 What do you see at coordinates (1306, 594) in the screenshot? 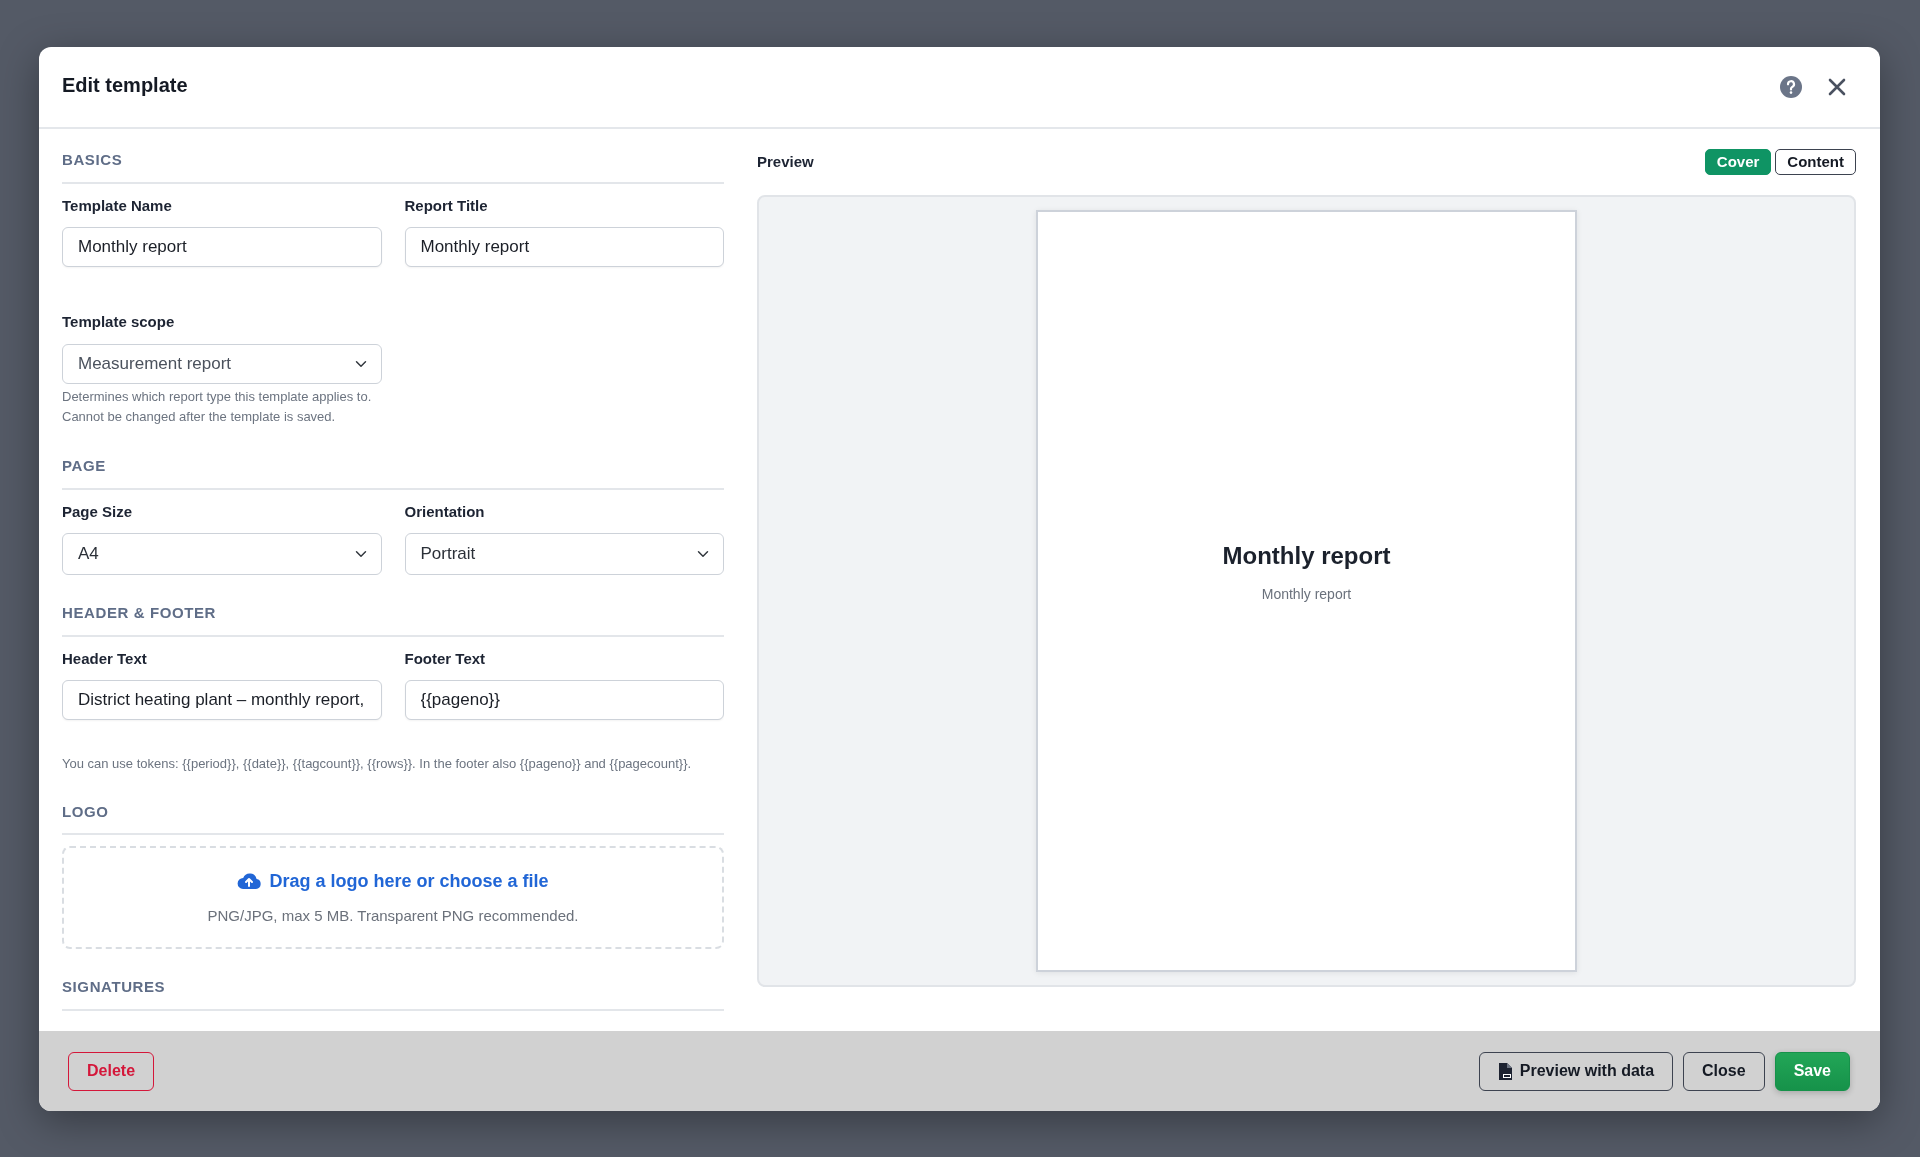
I see `cover-subtitle: Monthly report` at bounding box center [1306, 594].